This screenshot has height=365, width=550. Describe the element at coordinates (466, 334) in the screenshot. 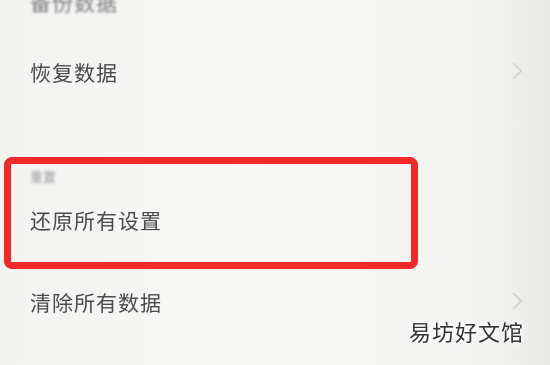

I see `watermark: 易坊好文馆` at that location.